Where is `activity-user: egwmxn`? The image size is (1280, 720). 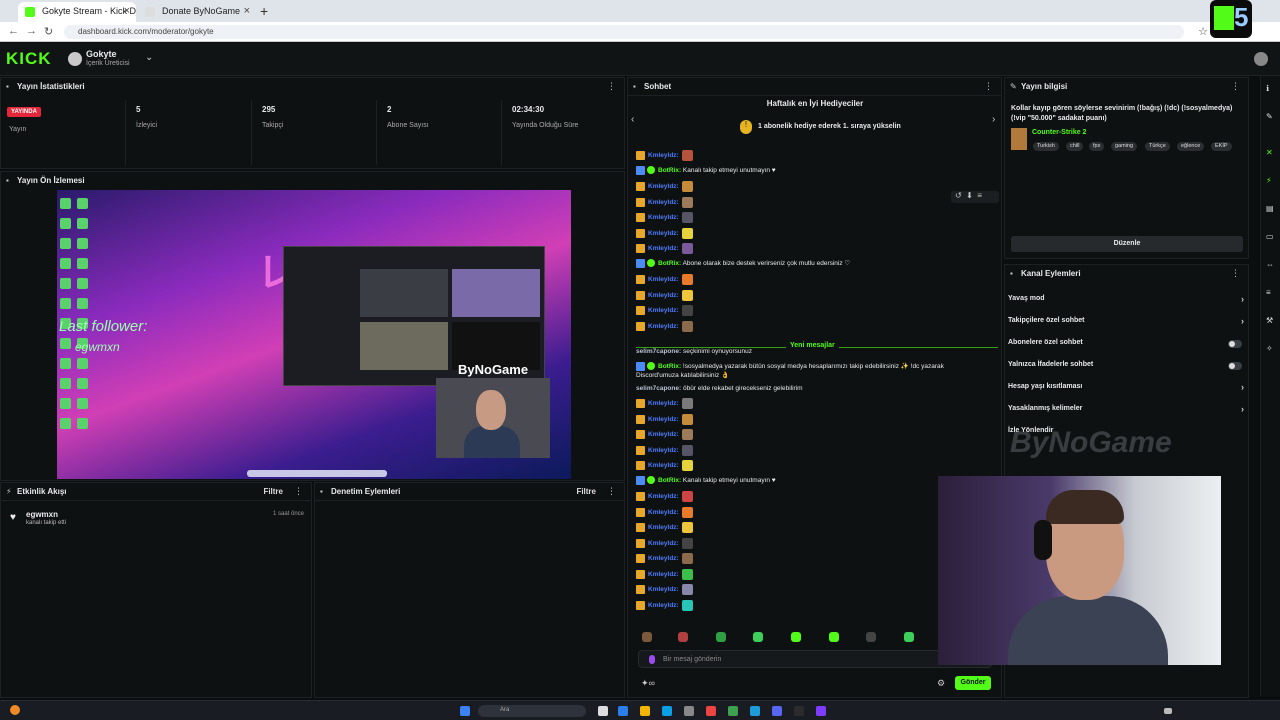
activity-user: egwmxn is located at coordinates (42, 514).